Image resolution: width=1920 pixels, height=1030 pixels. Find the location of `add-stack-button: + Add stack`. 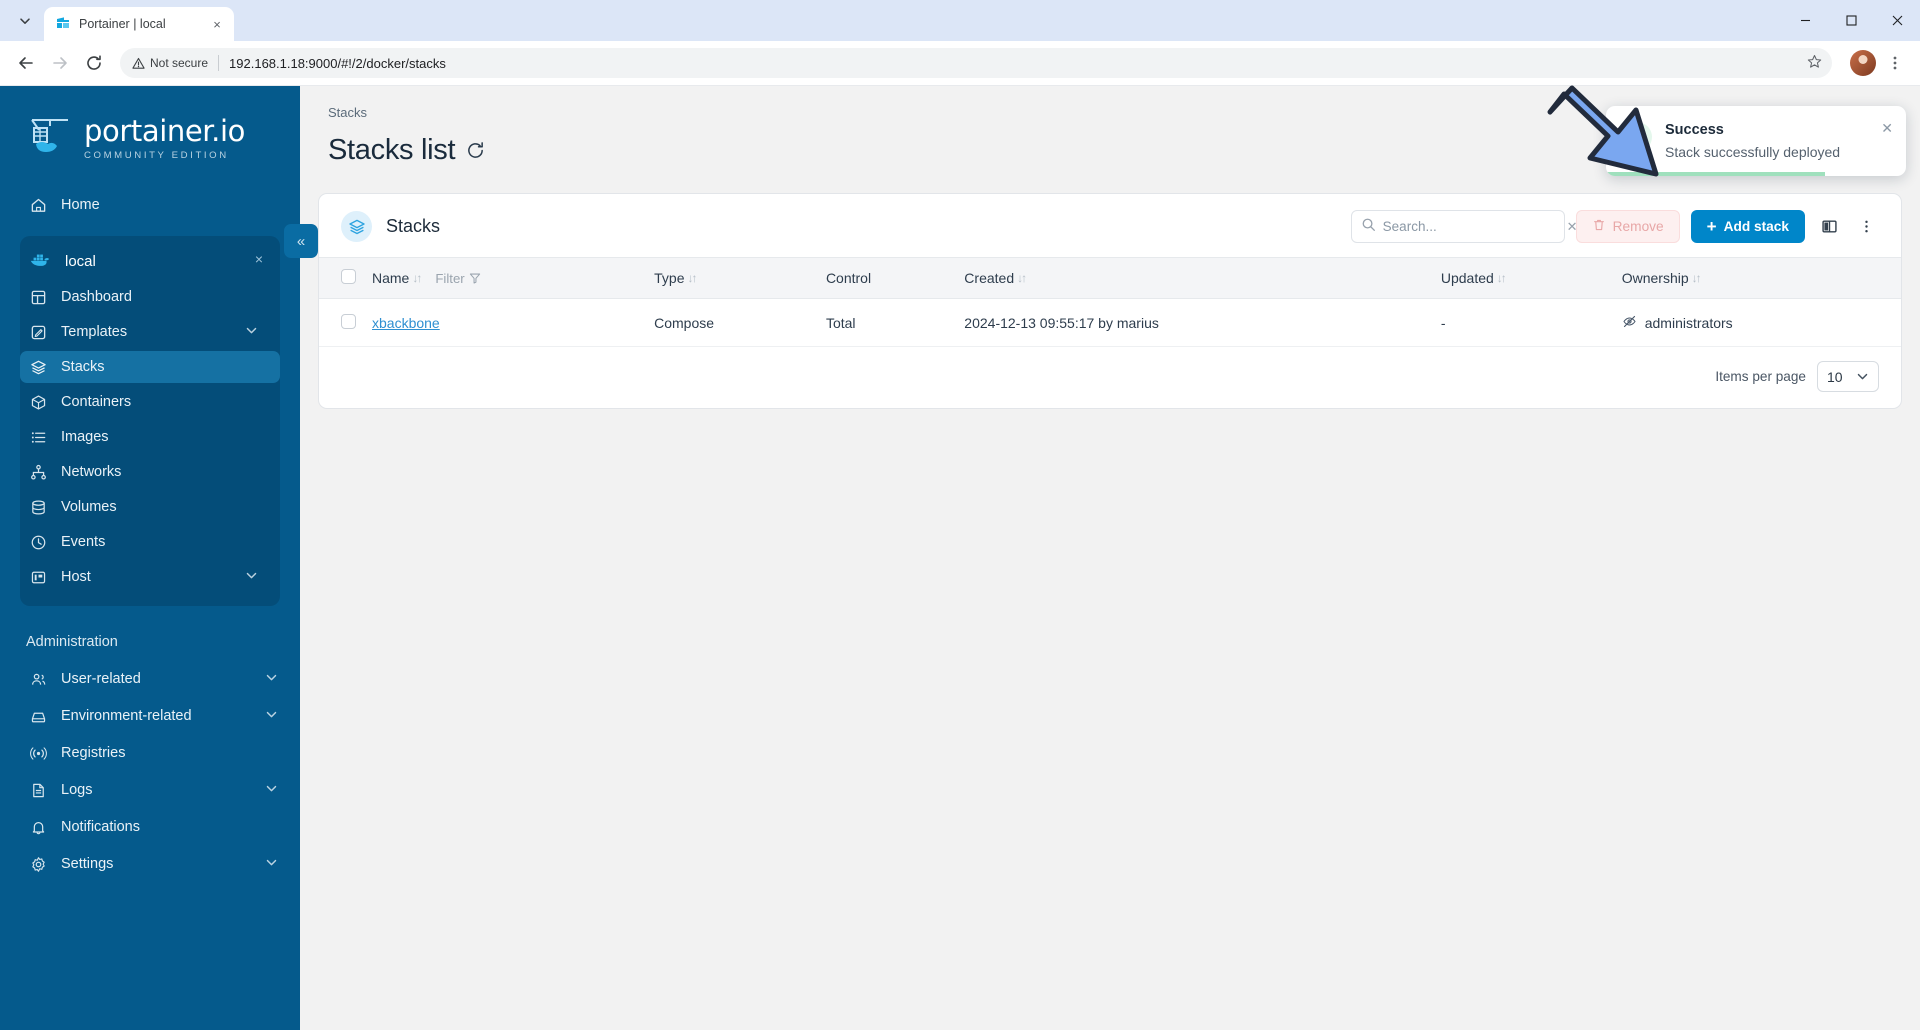

add-stack-button: + Add stack is located at coordinates (1747, 226).